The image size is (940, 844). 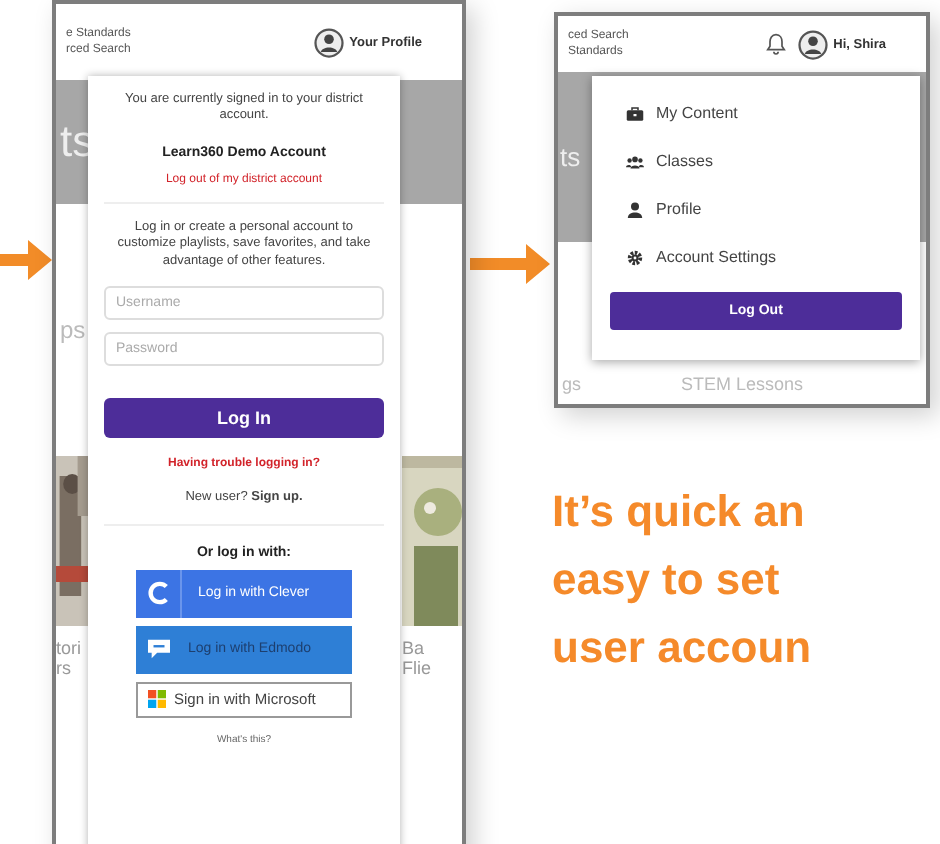 What do you see at coordinates (679, 512) in the screenshot?
I see `headline-text: It’s quick an` at bounding box center [679, 512].